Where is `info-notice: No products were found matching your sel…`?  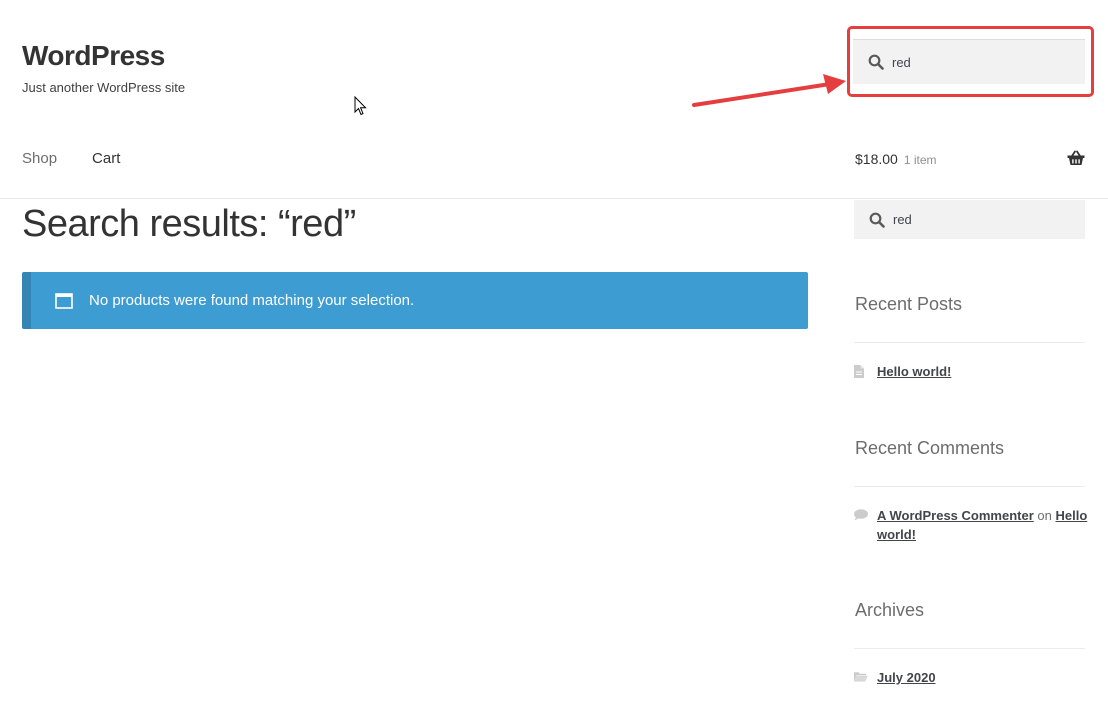 info-notice: No products were found matching your sel… is located at coordinates (415, 300).